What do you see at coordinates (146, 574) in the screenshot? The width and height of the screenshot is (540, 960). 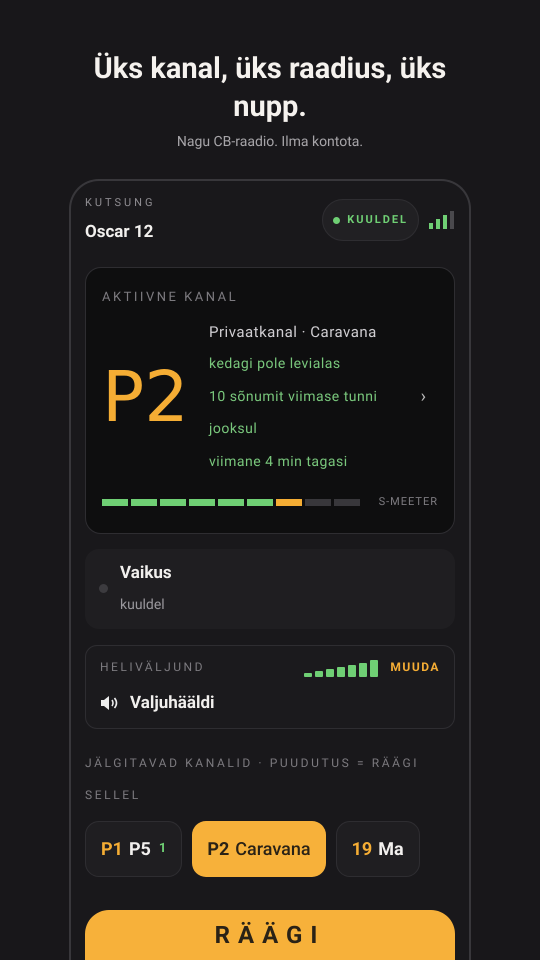 I see `presence-title: Vaikus` at bounding box center [146, 574].